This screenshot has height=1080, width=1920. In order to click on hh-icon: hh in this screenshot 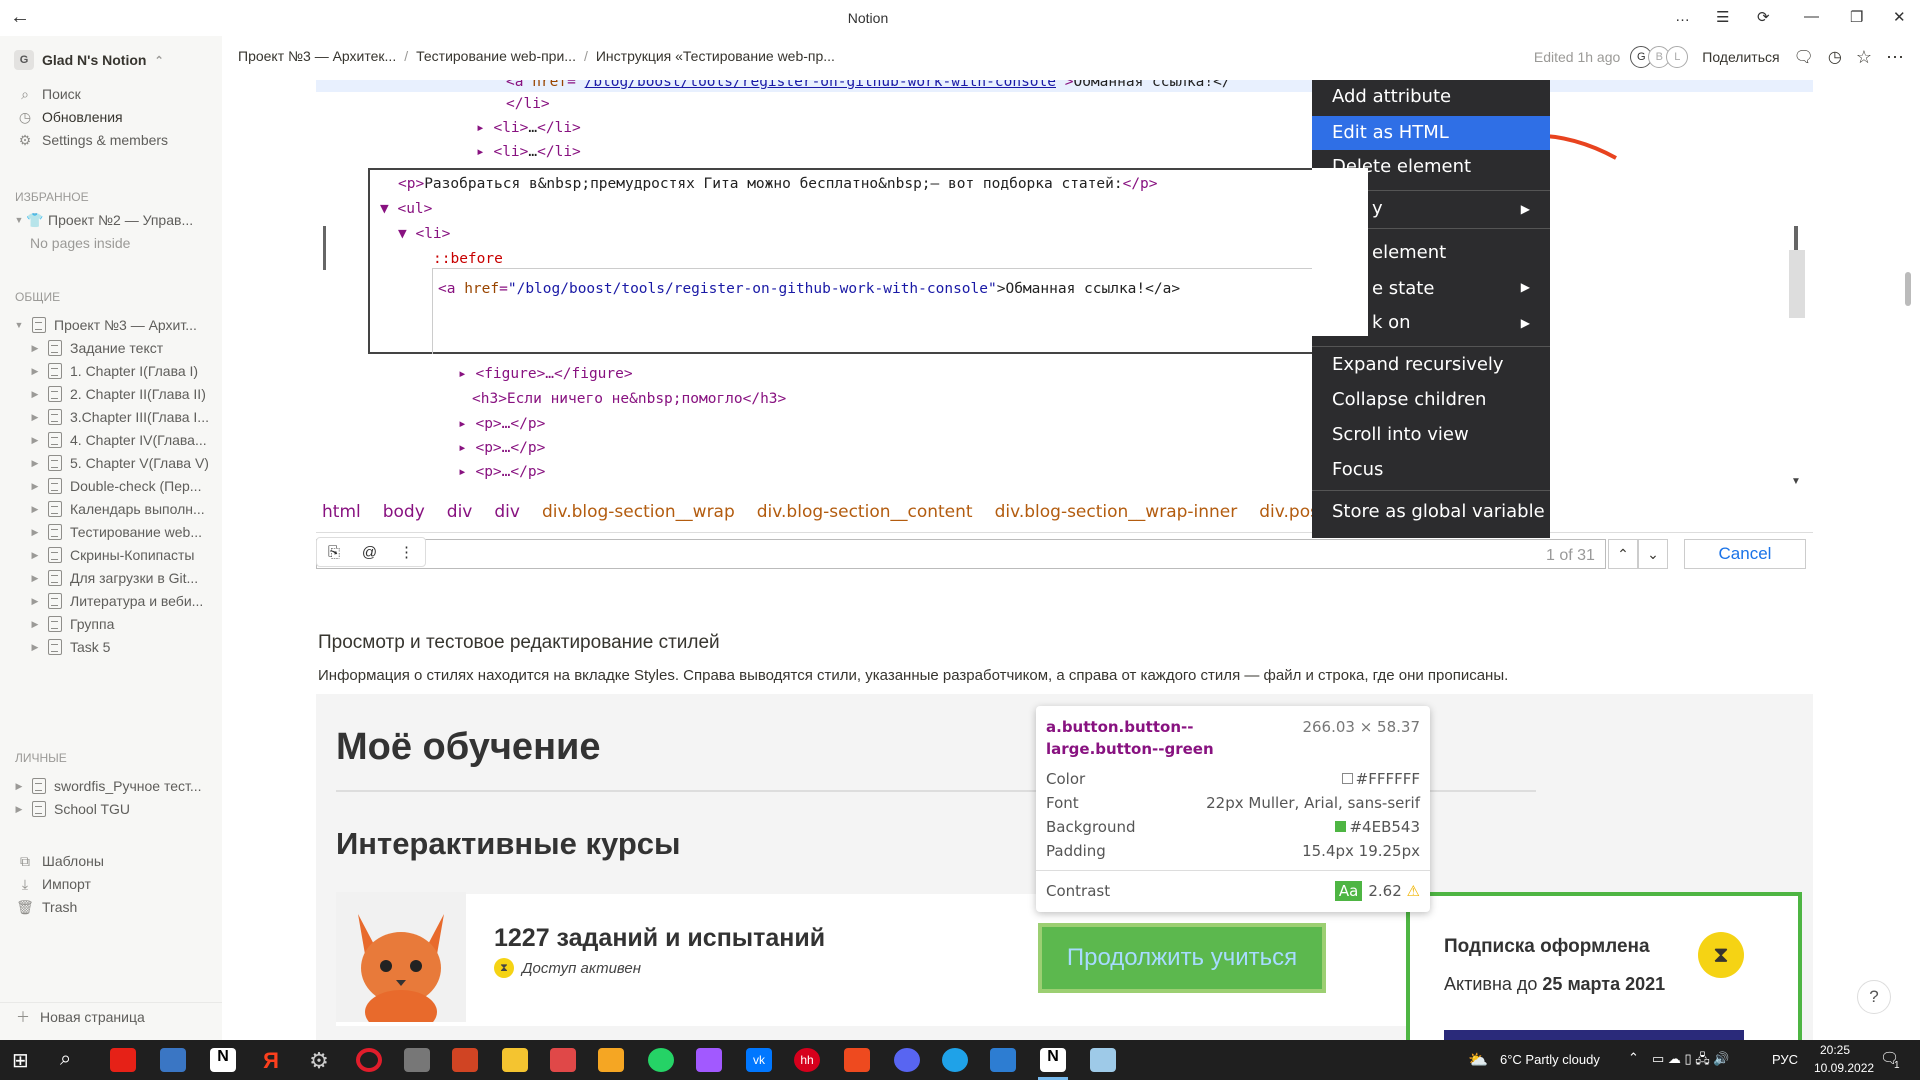, I will do `click(807, 1060)`.